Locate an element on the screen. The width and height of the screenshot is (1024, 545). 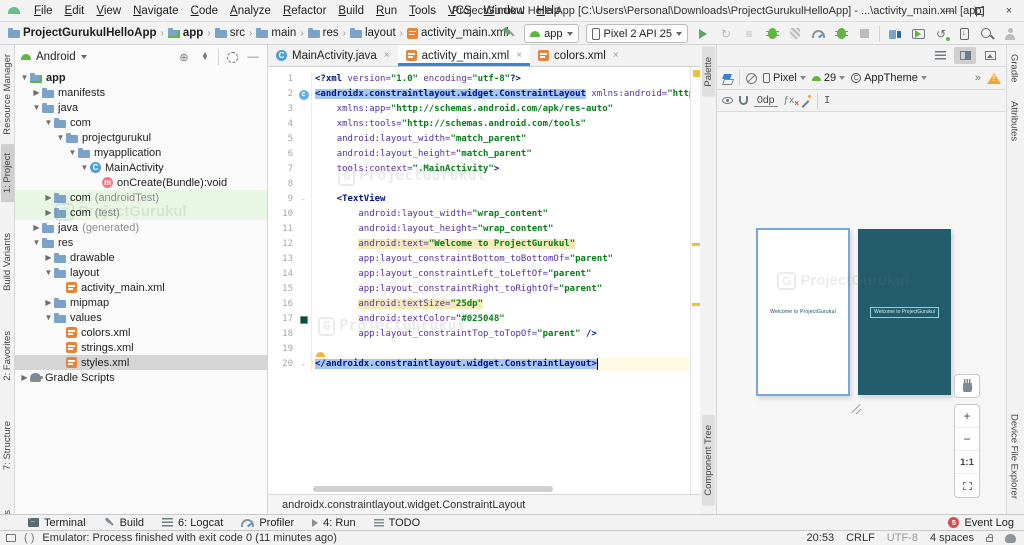
device-select: Pixel 2 API 25 is located at coordinates (636, 33).